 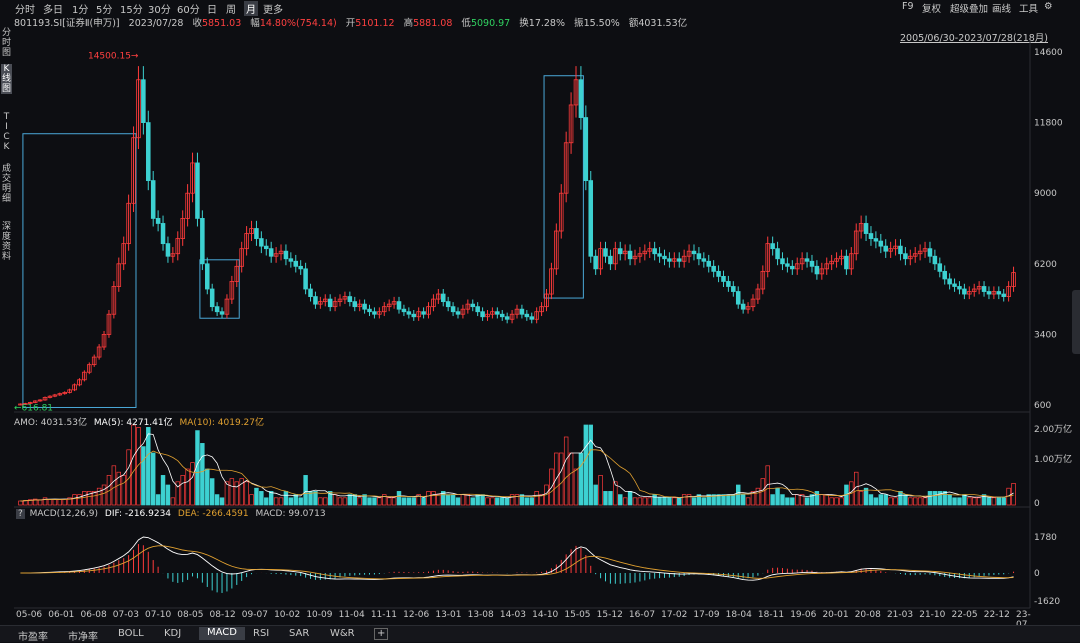 What do you see at coordinates (1001, 8) in the screenshot?
I see `top-tool-3: 画线` at bounding box center [1001, 8].